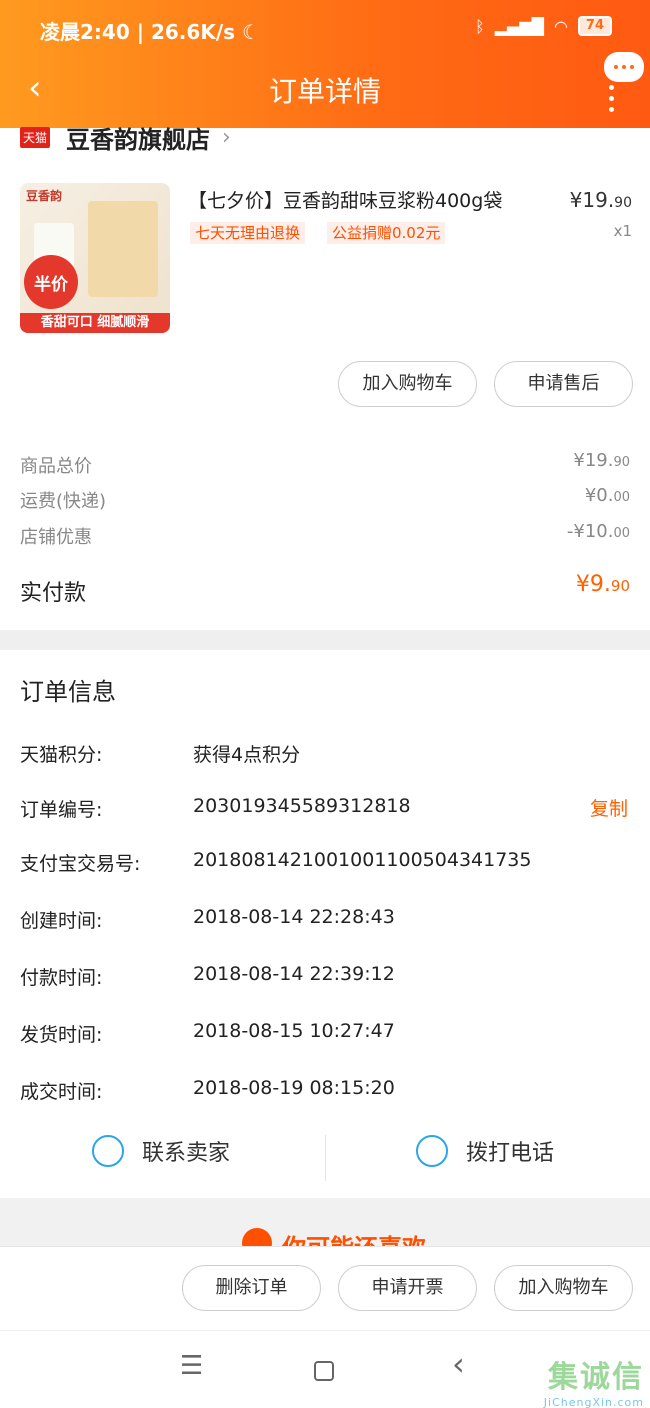 This screenshot has height=1408, width=650. What do you see at coordinates (345, 199) in the screenshot?
I see `product-title: 【七夕价】豆香韵甜味豆浆粉400g袋` at bounding box center [345, 199].